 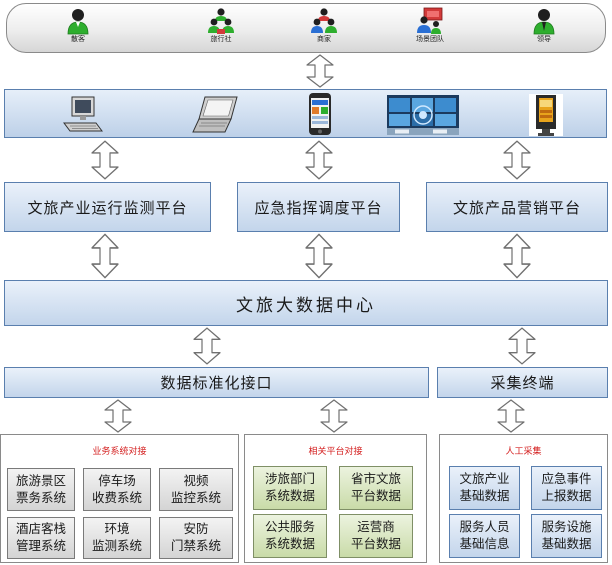 I want to click on merchant-icon, so click(x=324, y=20).